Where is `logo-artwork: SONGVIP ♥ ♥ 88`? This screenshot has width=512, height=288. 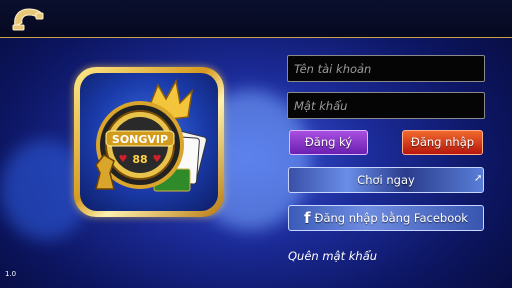
logo-artwork: SONGVIP ♥ ♥ 88 is located at coordinates (149, 142).